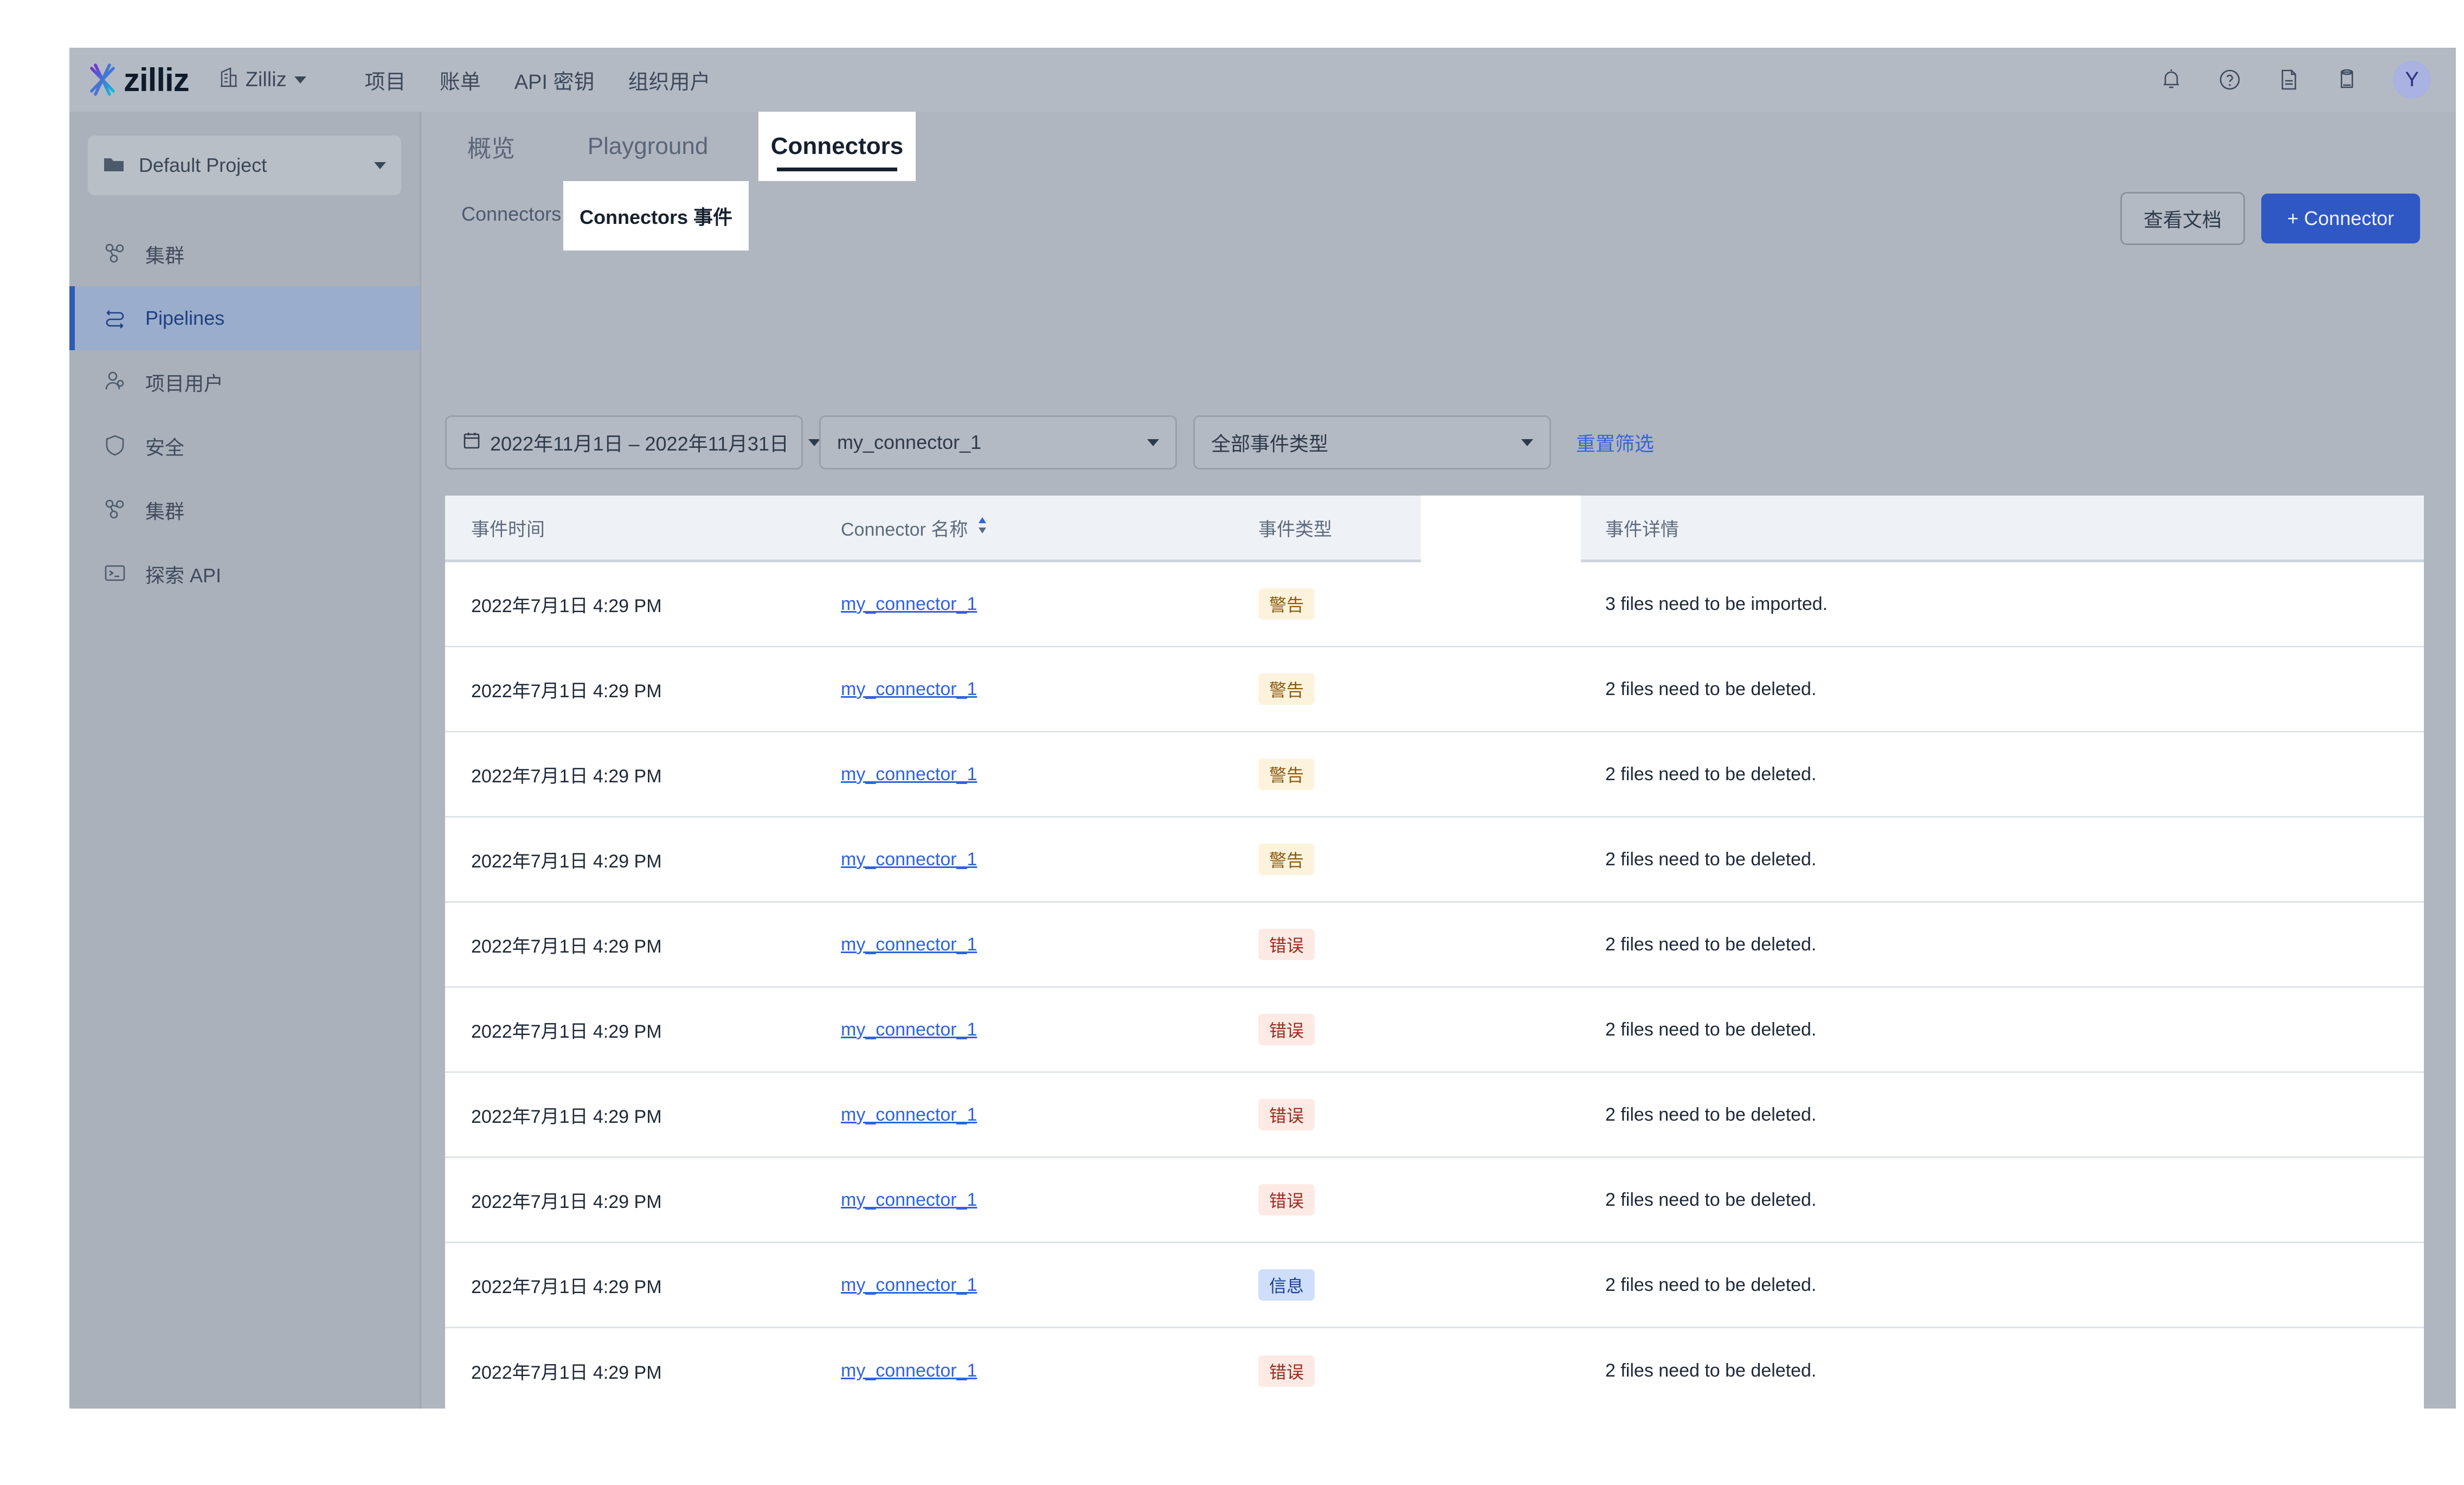 This screenshot has height=1485, width=2464. I want to click on org-name: Zilliz, so click(266, 79).